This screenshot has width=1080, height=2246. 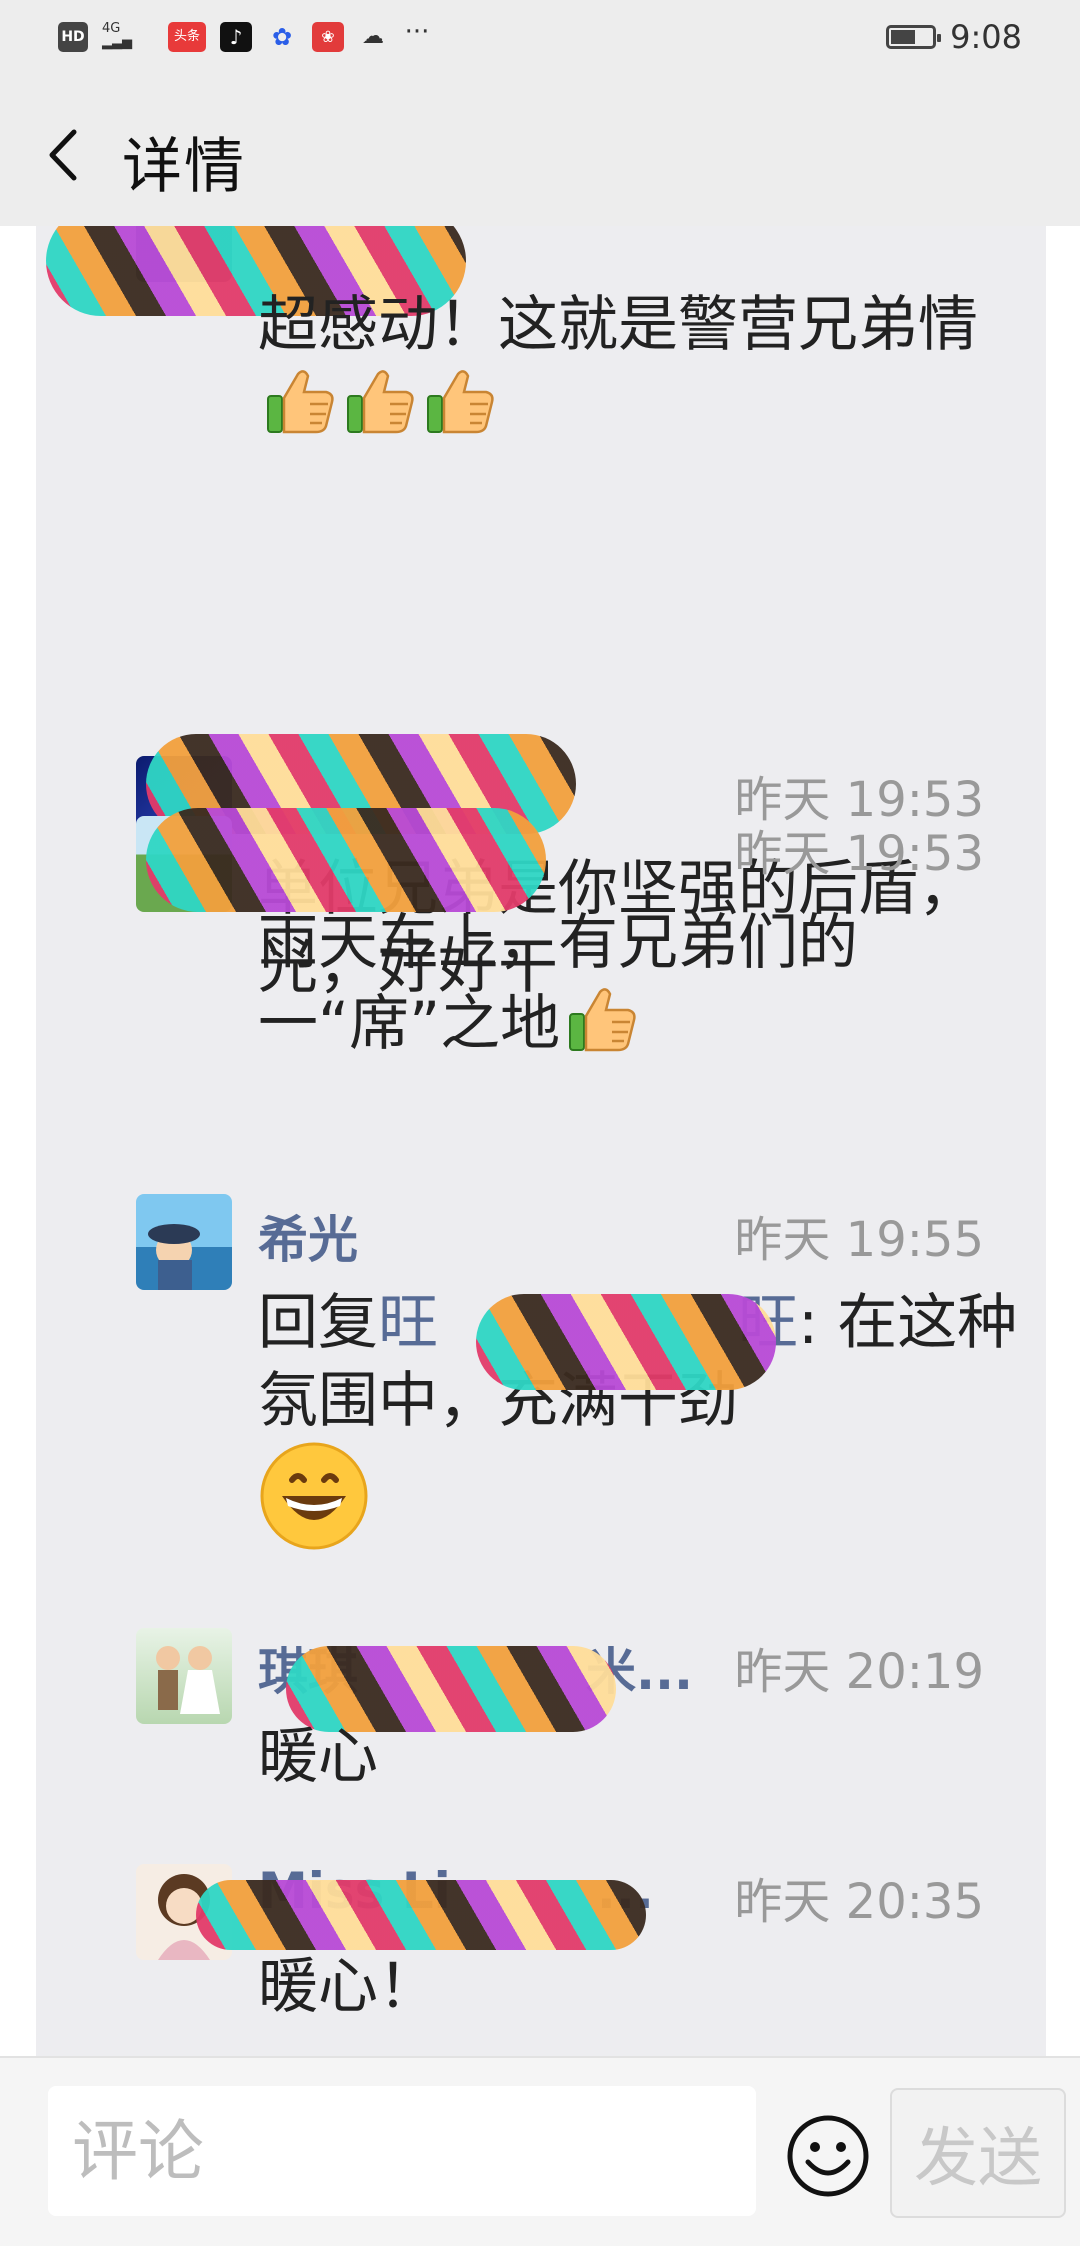 What do you see at coordinates (328, 37) in the screenshot?
I see `huawei-icon: ❀` at bounding box center [328, 37].